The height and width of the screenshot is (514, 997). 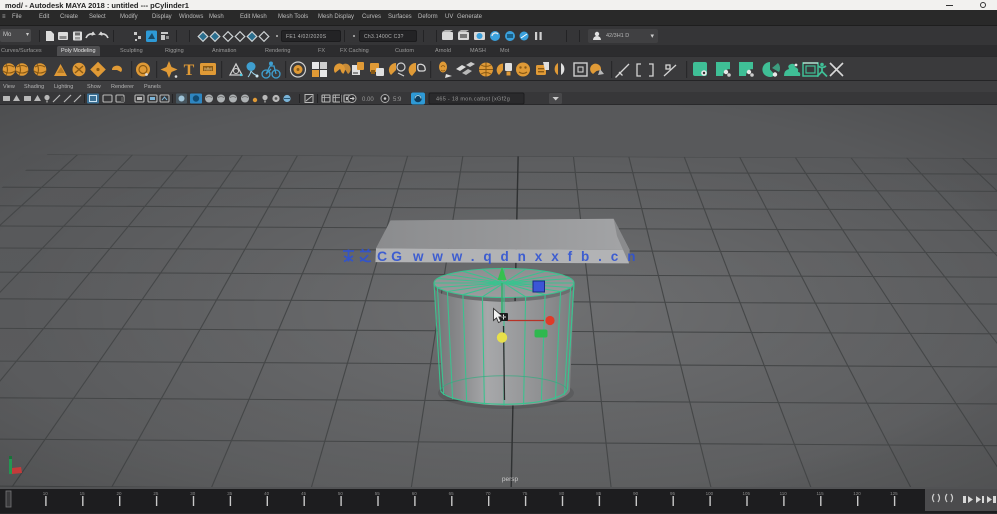 What do you see at coordinates (304, 493) in the screenshot?
I see `svg-text: 45` at bounding box center [304, 493].